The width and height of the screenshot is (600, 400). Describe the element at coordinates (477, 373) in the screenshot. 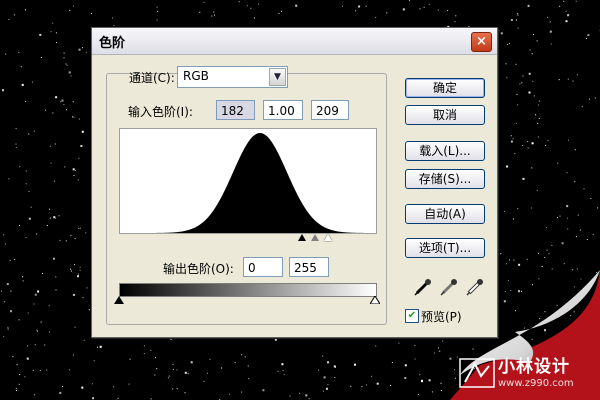

I see `logo-mark-icon` at that location.